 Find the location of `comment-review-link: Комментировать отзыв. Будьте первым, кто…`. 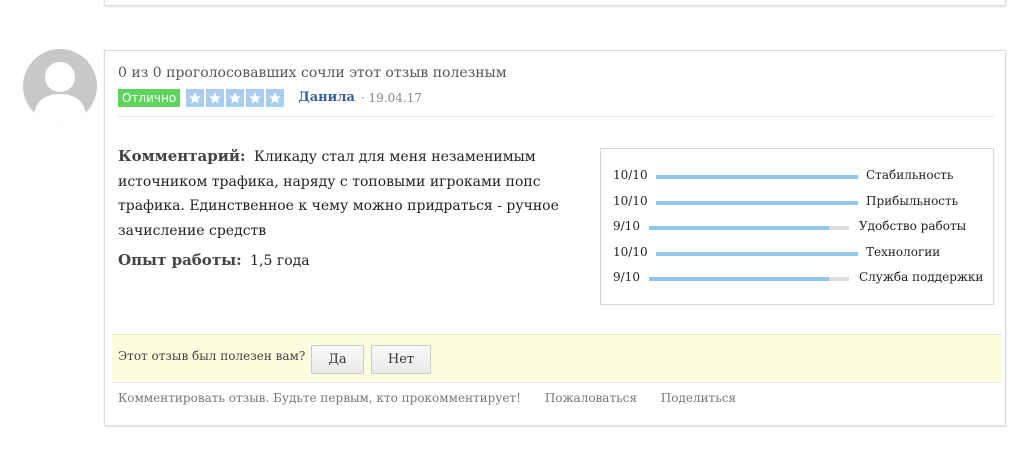

comment-review-link: Комментировать отзыв. Будьте первым, кто… is located at coordinates (319, 398).